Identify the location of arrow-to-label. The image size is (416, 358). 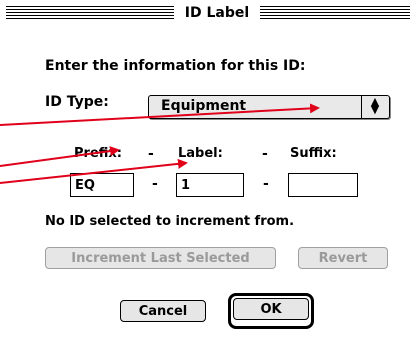
(94, 171).